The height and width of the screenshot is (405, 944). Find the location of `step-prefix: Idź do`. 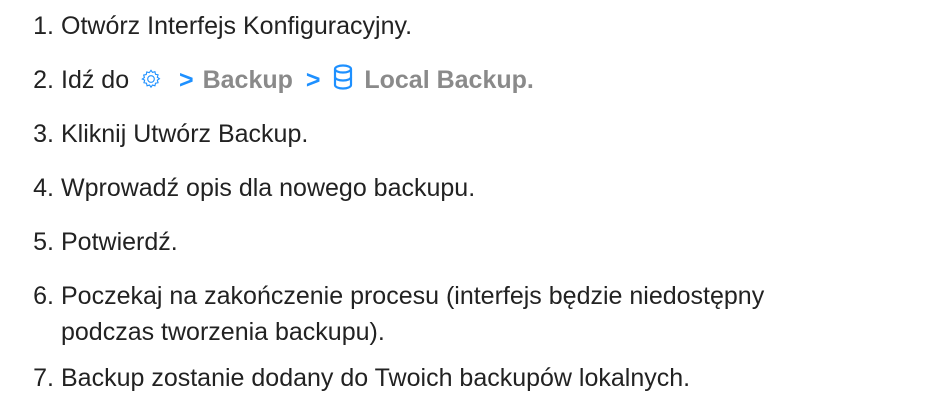

step-prefix: Idź do is located at coordinates (95, 80).